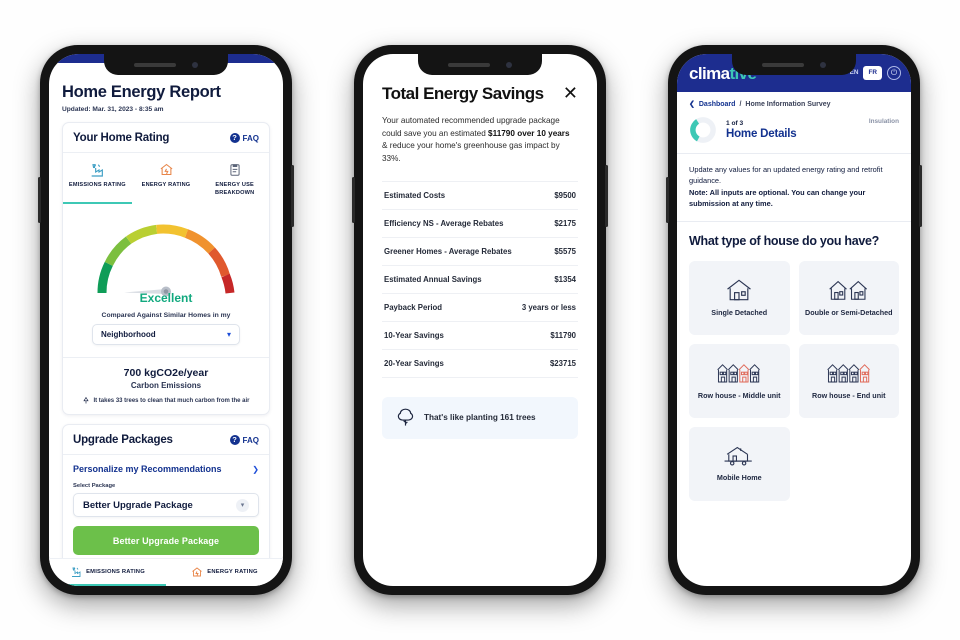  I want to click on row-value: $23715, so click(562, 363).